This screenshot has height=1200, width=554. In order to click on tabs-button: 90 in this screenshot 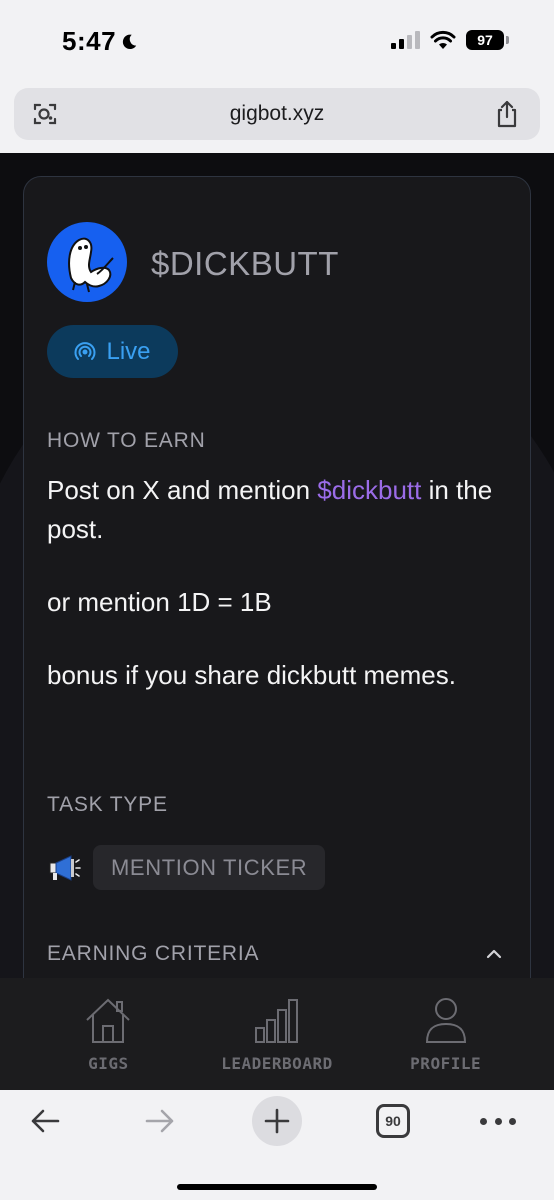, I will do `click(393, 1121)`.